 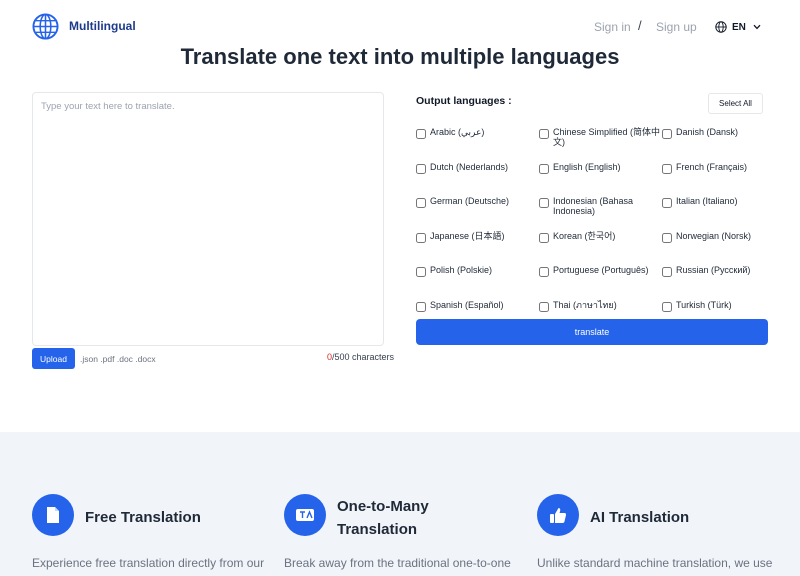 What do you see at coordinates (592, 332) in the screenshot?
I see `translate-button: translate` at bounding box center [592, 332].